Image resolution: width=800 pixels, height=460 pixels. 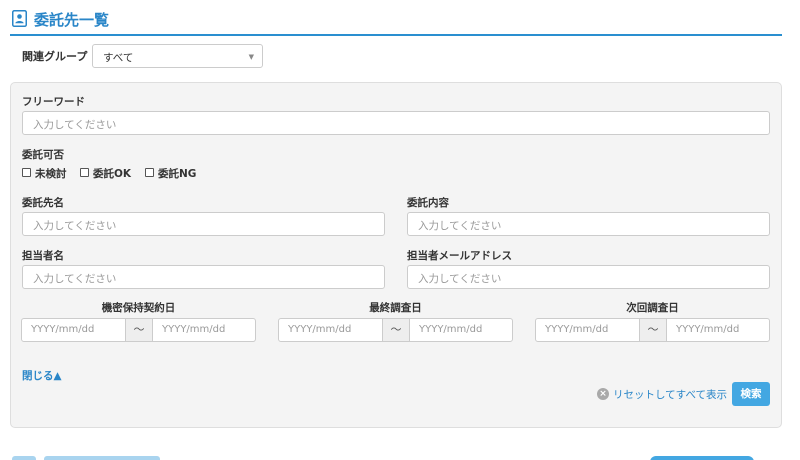 What do you see at coordinates (177, 56) in the screenshot?
I see `group-select: すべて ▼` at bounding box center [177, 56].